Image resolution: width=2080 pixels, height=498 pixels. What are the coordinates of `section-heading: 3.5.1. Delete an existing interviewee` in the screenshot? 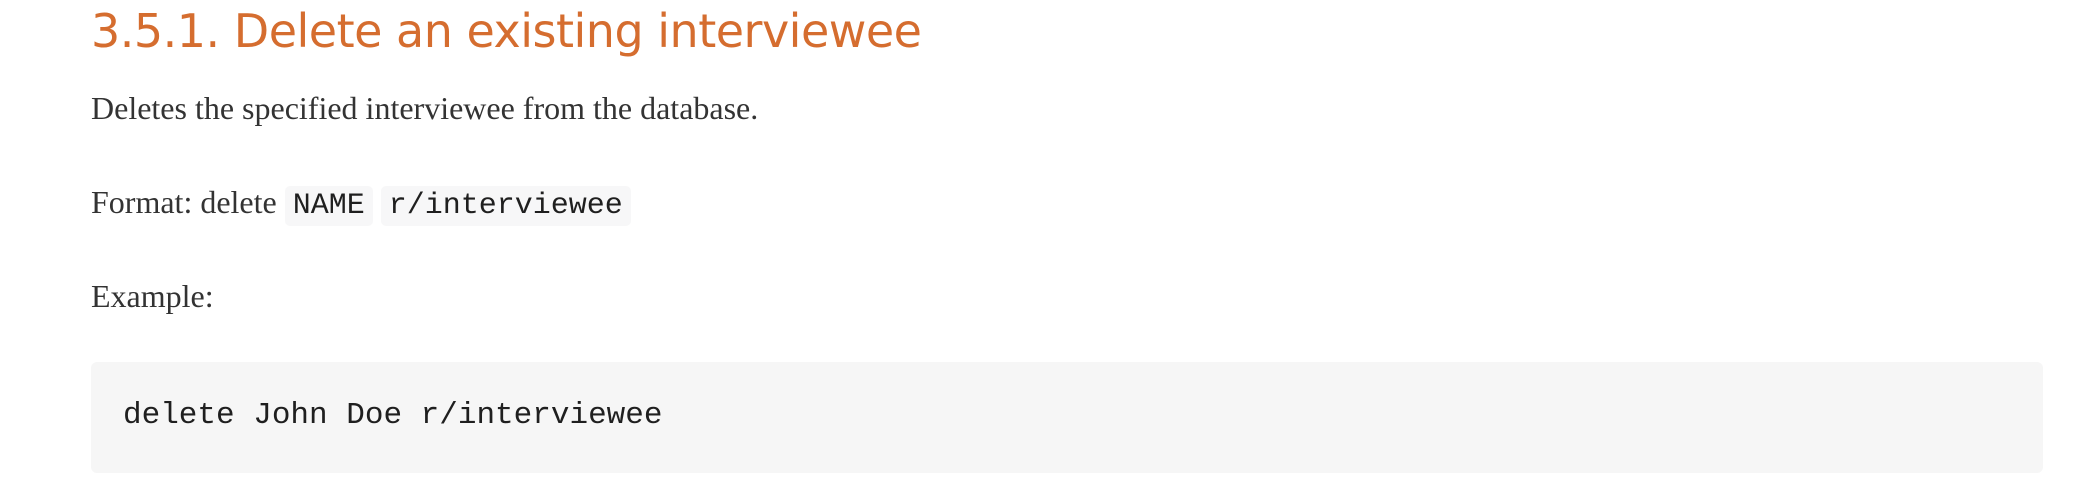 It's located at (506, 31).